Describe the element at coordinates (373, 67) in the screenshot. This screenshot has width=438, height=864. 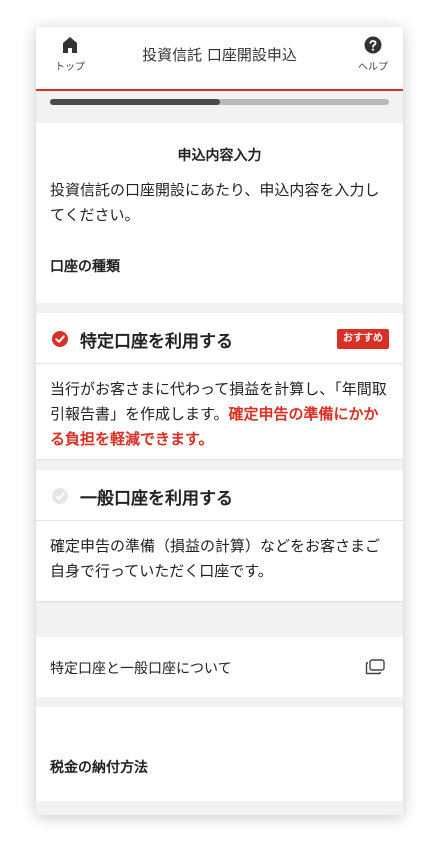
I see `help-label: ヘルプ` at that location.